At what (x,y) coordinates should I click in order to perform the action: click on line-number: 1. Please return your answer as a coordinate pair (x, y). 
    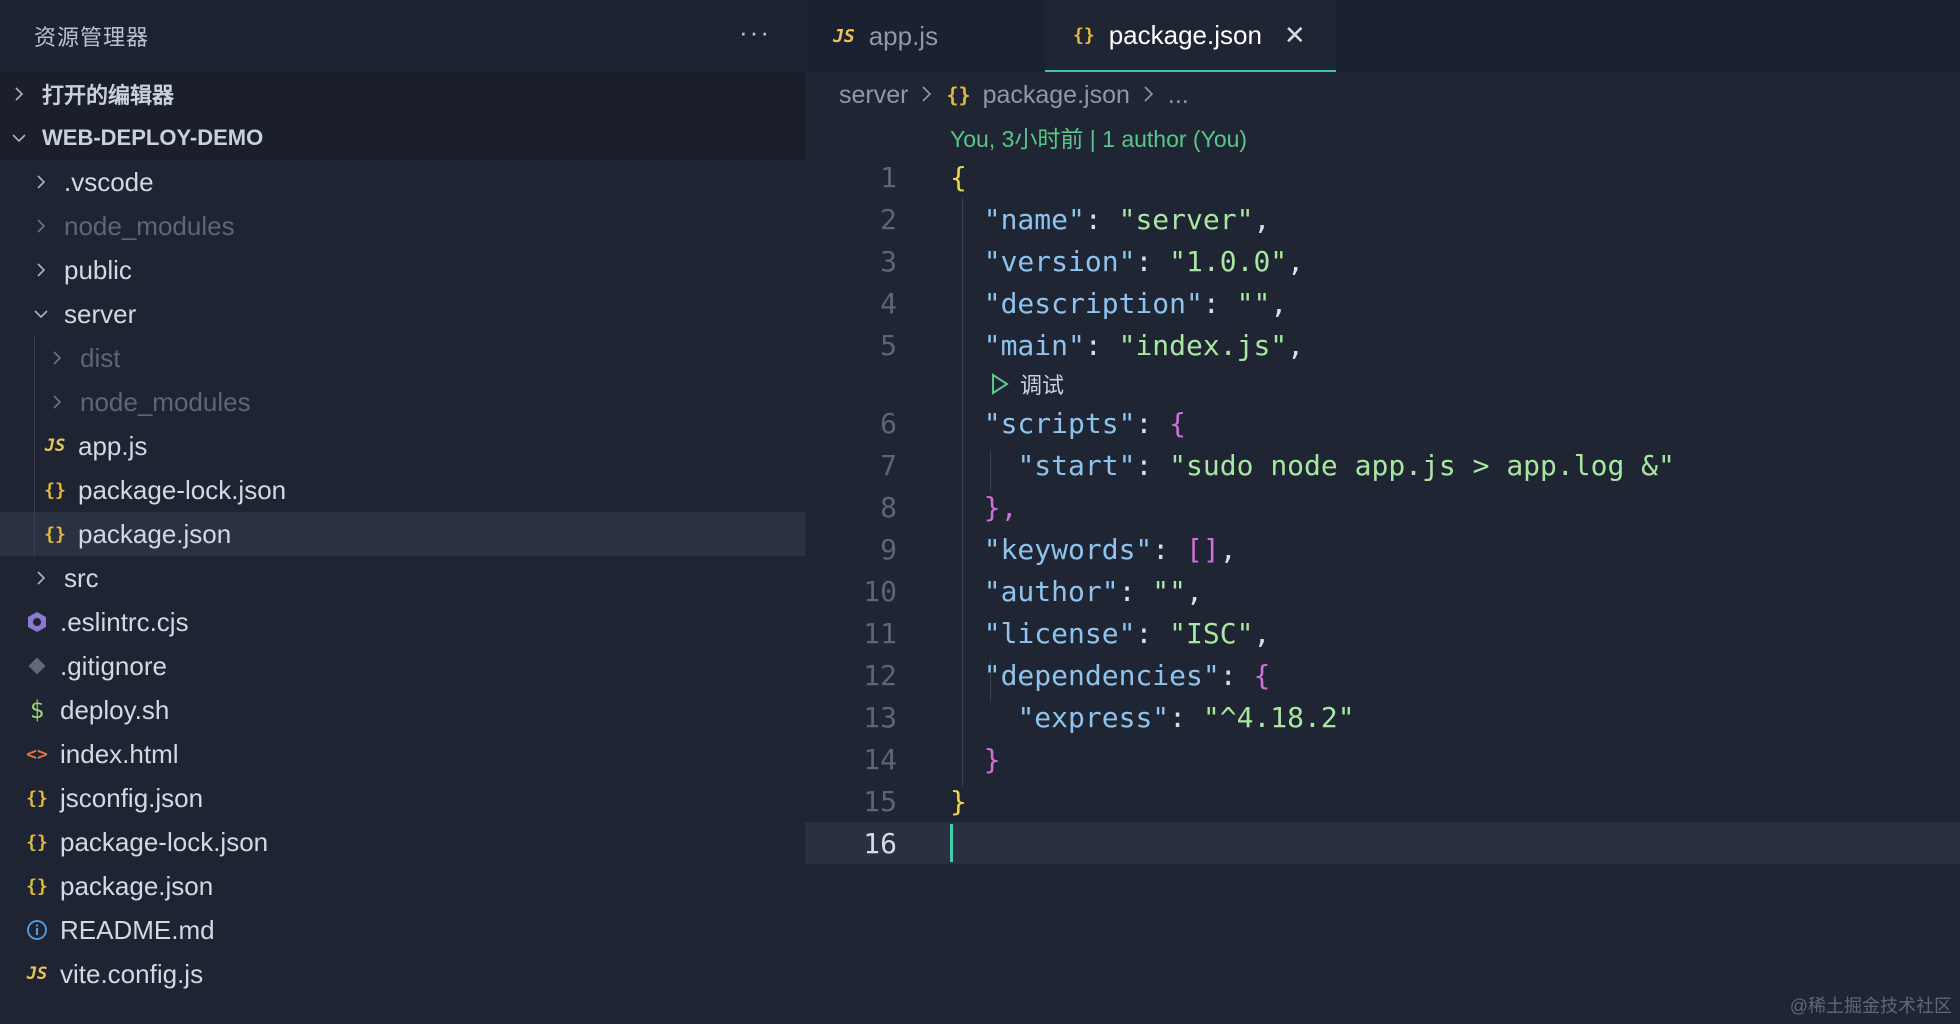
    Looking at the image, I should click on (888, 177).